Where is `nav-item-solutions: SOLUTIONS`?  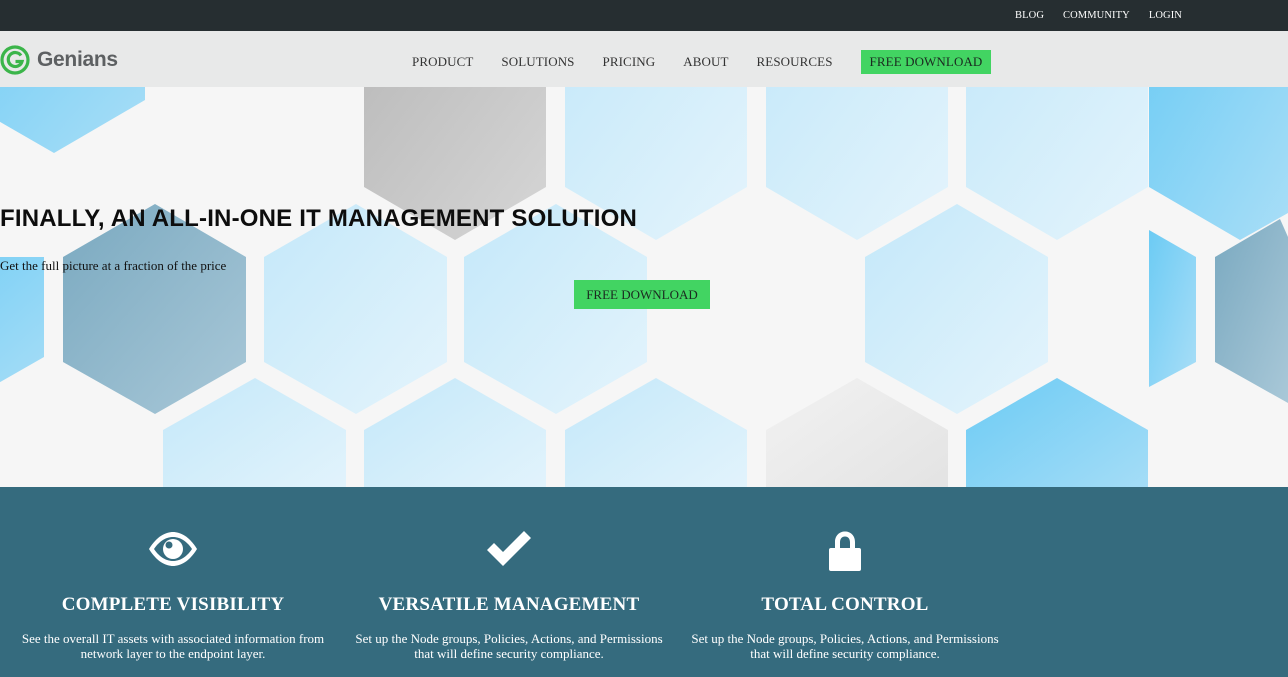 nav-item-solutions: SOLUTIONS is located at coordinates (537, 62).